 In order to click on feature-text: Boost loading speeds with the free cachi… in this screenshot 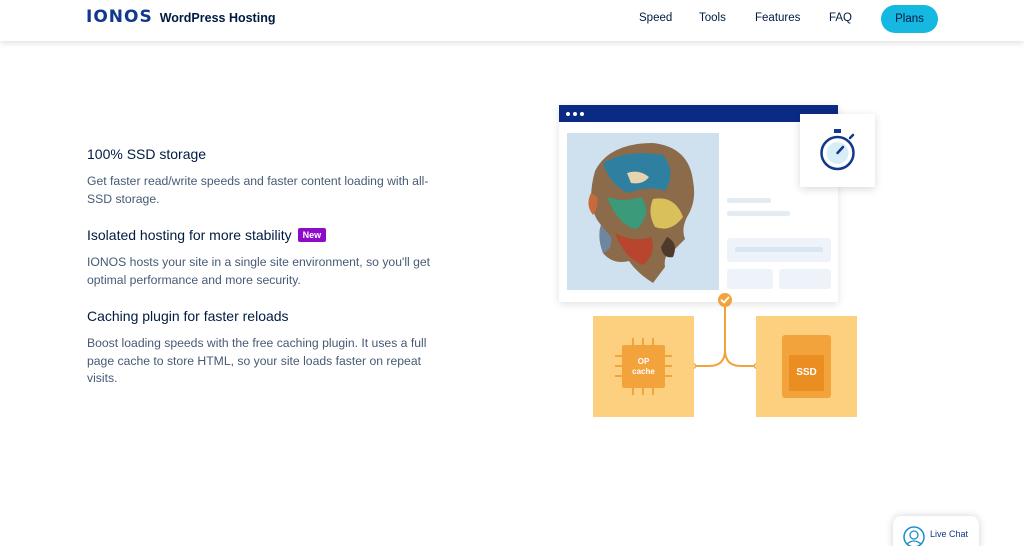, I will do `click(257, 360)`.